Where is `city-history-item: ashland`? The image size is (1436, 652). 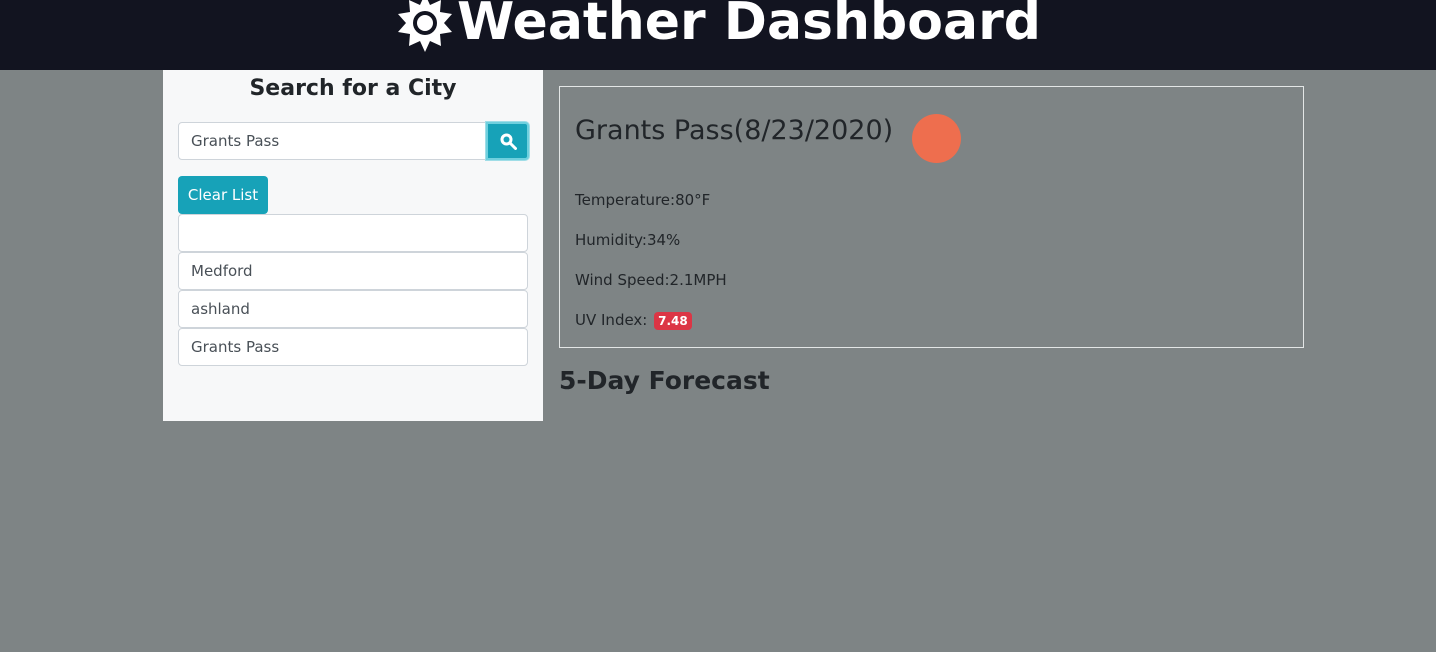 city-history-item: ashland is located at coordinates (353, 309).